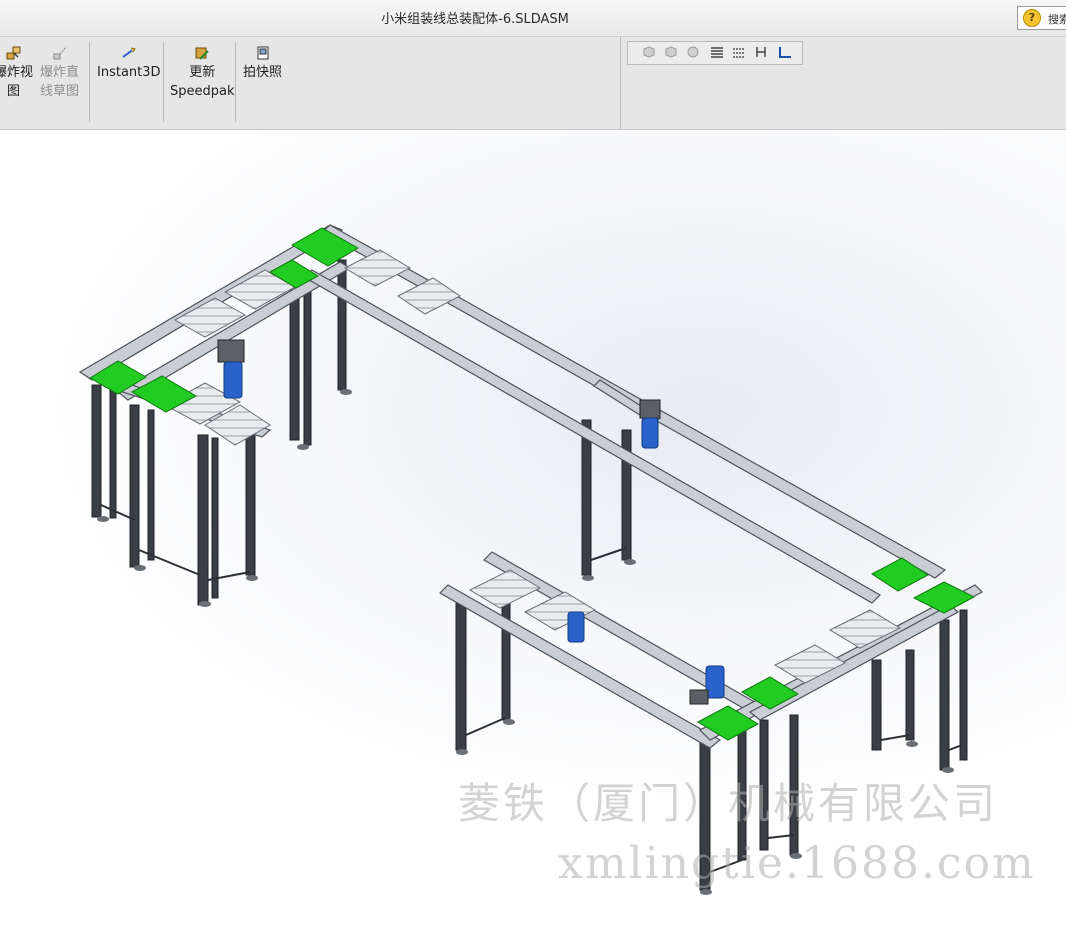  I want to click on explode-view-label-1: 爆炸视, so click(17, 72).